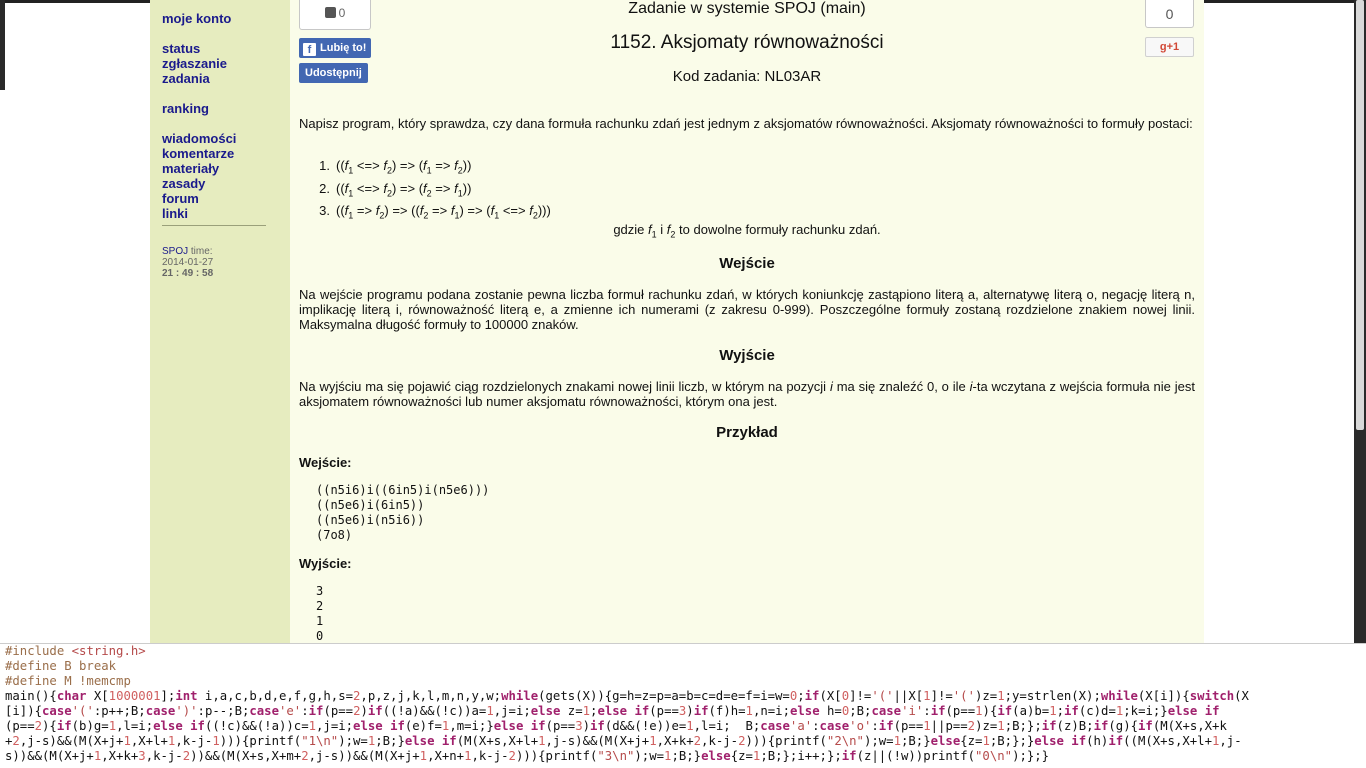 This screenshot has width=1366, height=768. Describe the element at coordinates (325, 563) in the screenshot. I see `example-output-label: Wyjście:` at that location.